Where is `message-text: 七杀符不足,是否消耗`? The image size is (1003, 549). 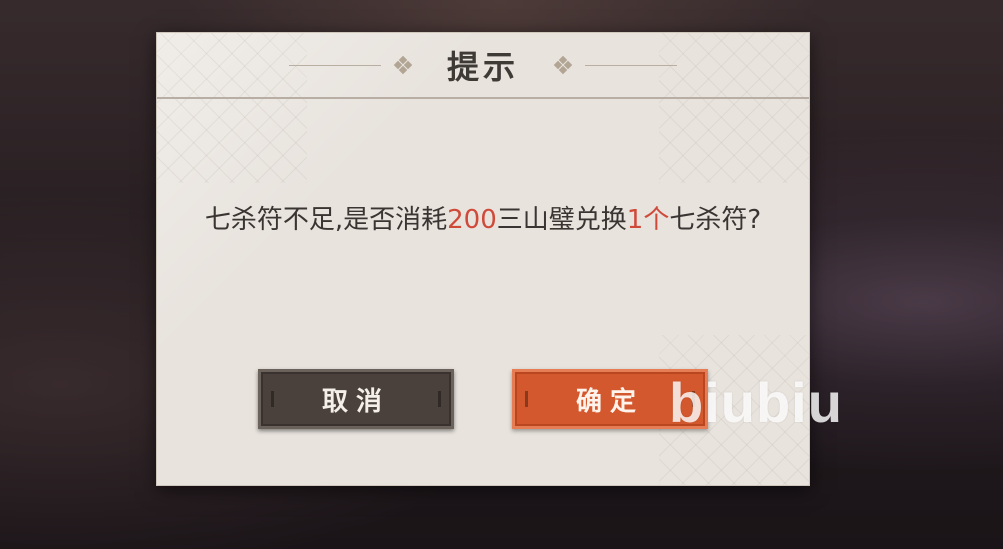 message-text: 七杀符不足,是否消耗 is located at coordinates (326, 220).